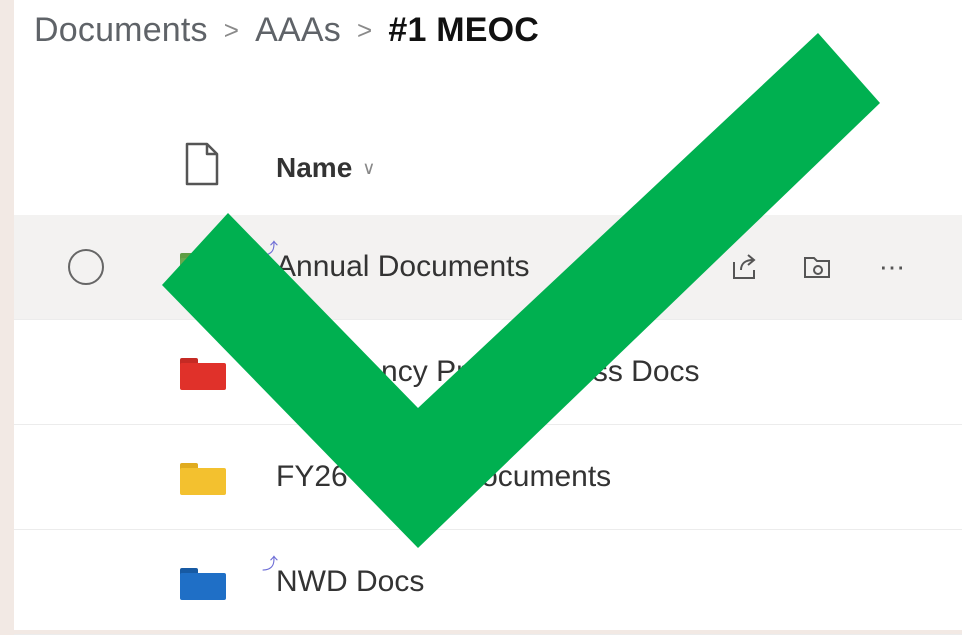 The width and height of the screenshot is (962, 635). Describe the element at coordinates (298, 30) in the screenshot. I see `breadcrumb-item-aaas: AAAs` at that location.